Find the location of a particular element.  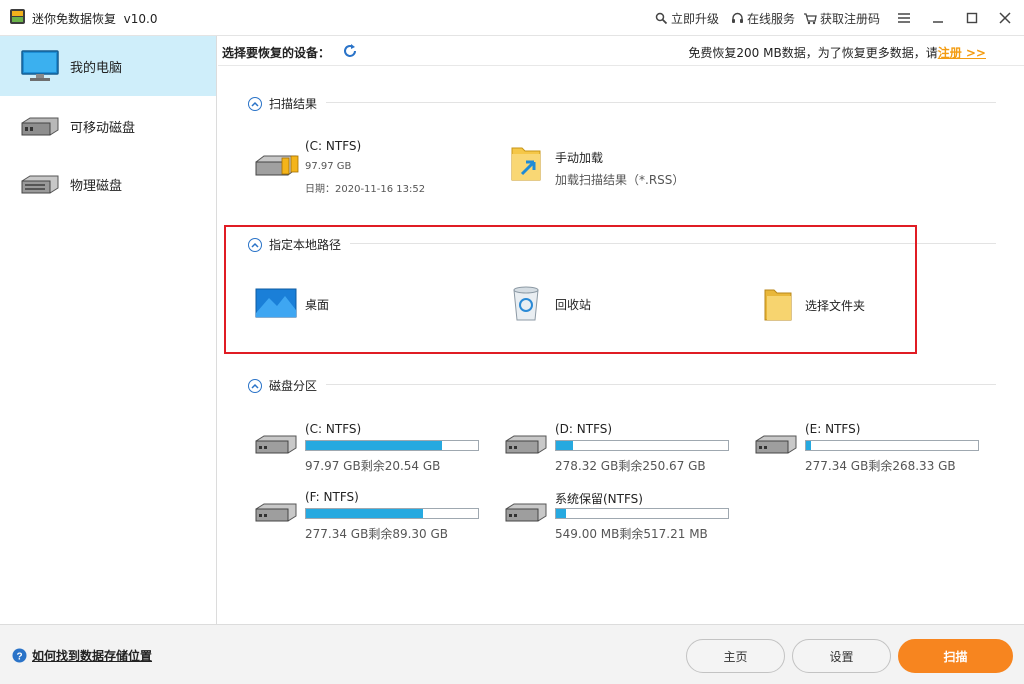

home-button: 主页 is located at coordinates (735, 656).